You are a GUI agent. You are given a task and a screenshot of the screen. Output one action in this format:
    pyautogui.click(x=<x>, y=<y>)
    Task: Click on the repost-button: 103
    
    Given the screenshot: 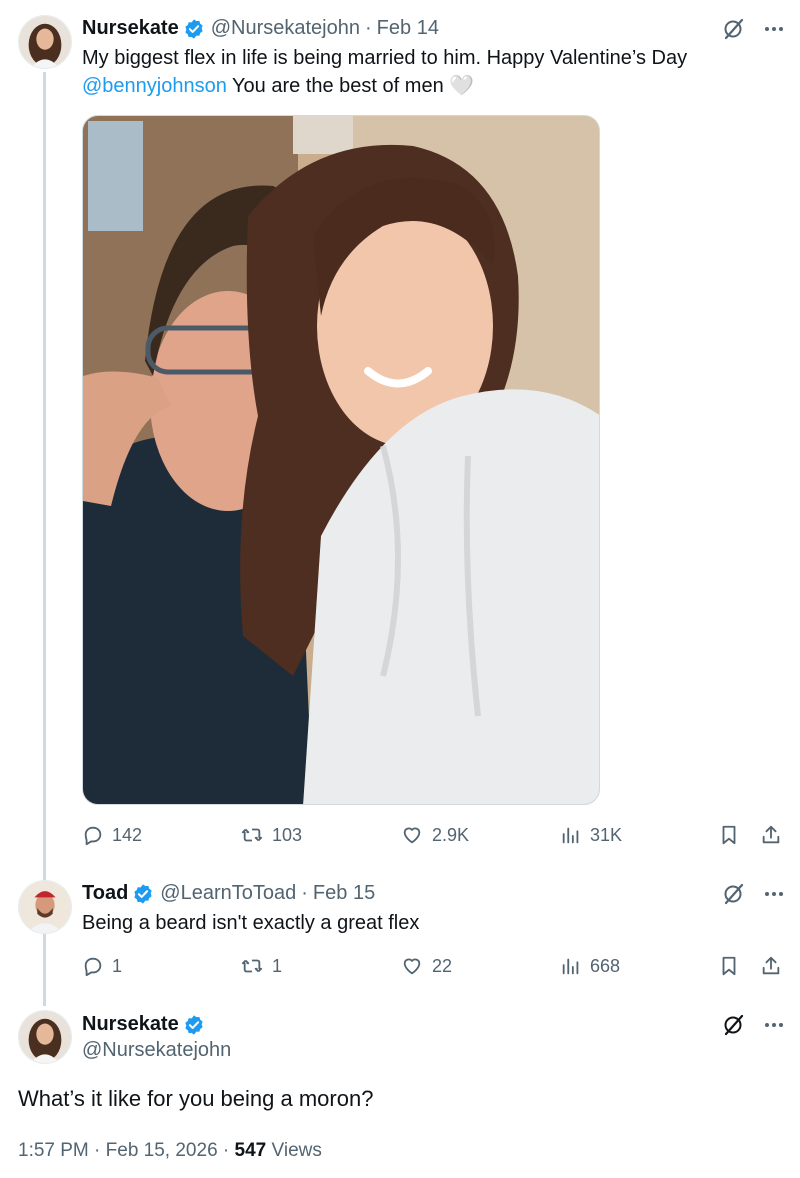 What is the action you would take?
    pyautogui.click(x=271, y=835)
    